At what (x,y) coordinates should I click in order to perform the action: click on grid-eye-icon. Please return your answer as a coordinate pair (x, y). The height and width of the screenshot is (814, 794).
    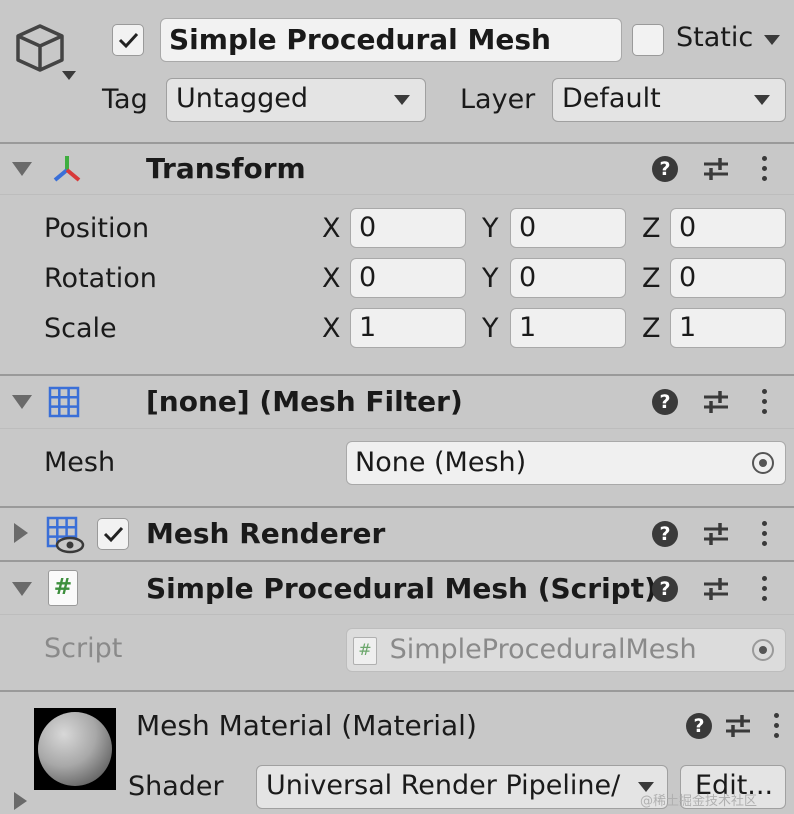
    Looking at the image, I should click on (65, 535).